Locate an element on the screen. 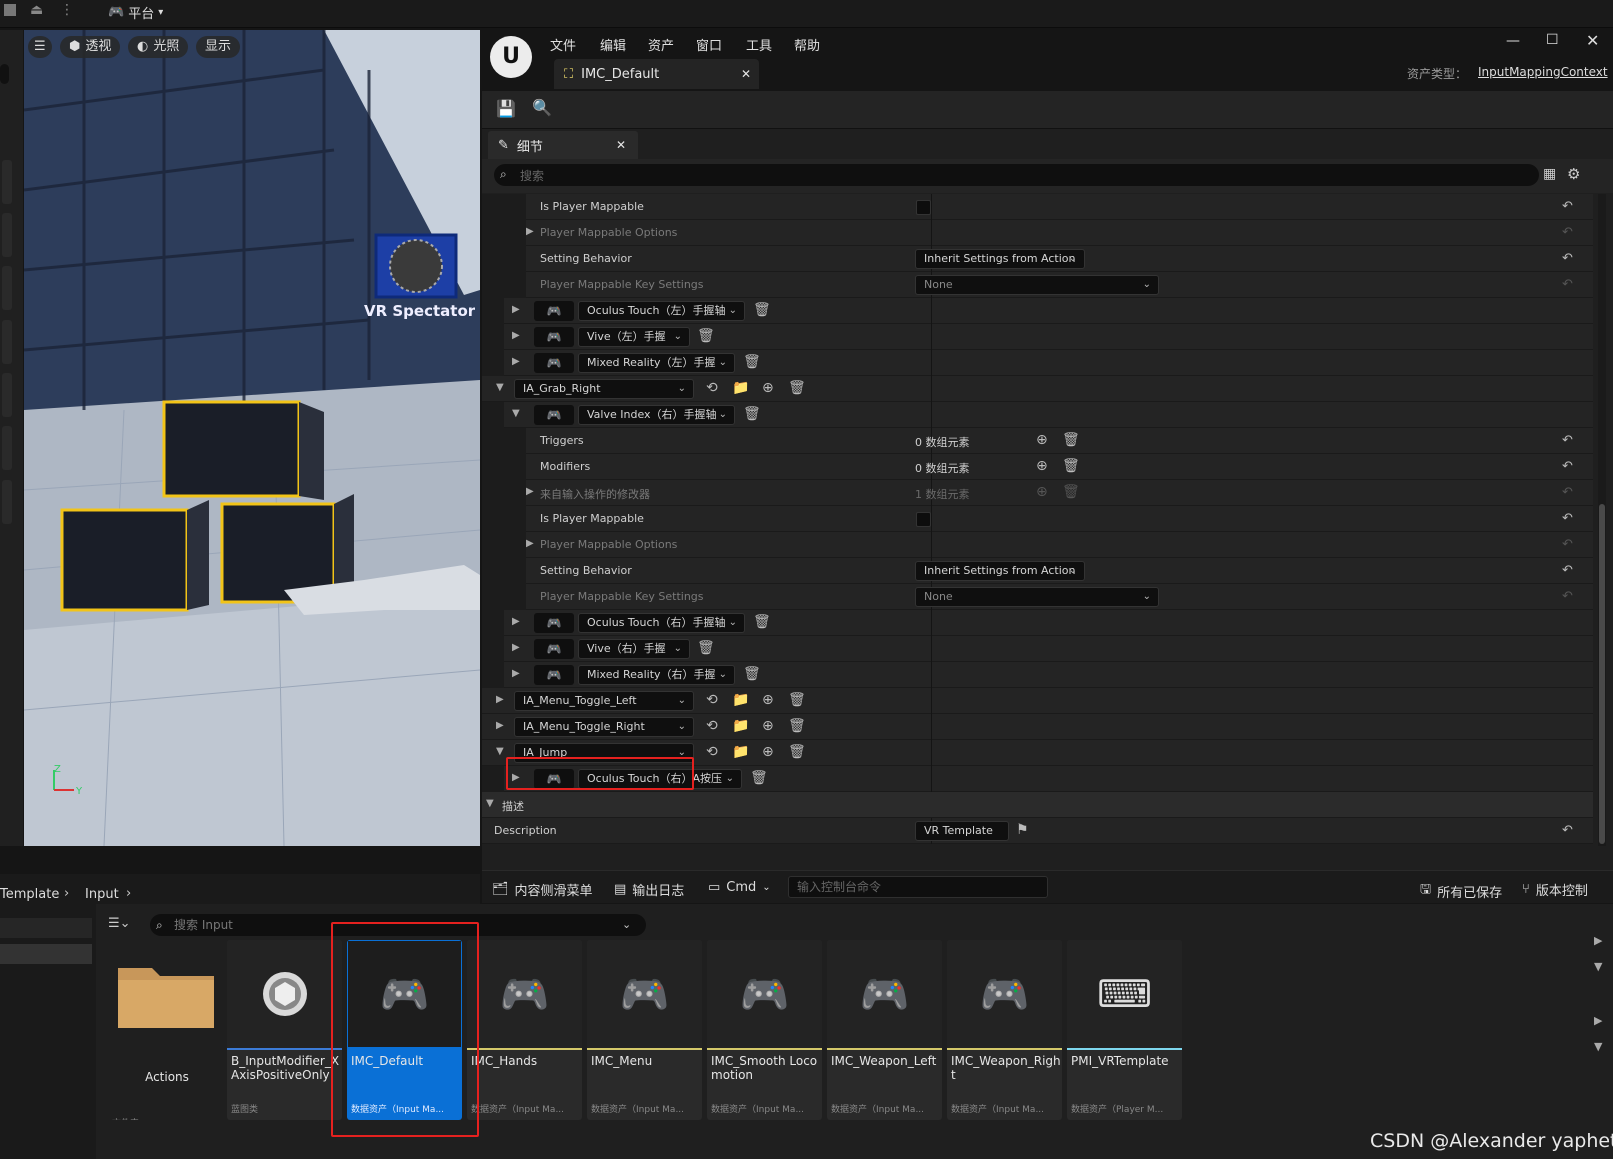 The width and height of the screenshot is (1613, 1159). asset-folder-actions: Actions 文件夹 is located at coordinates (165, 1030).